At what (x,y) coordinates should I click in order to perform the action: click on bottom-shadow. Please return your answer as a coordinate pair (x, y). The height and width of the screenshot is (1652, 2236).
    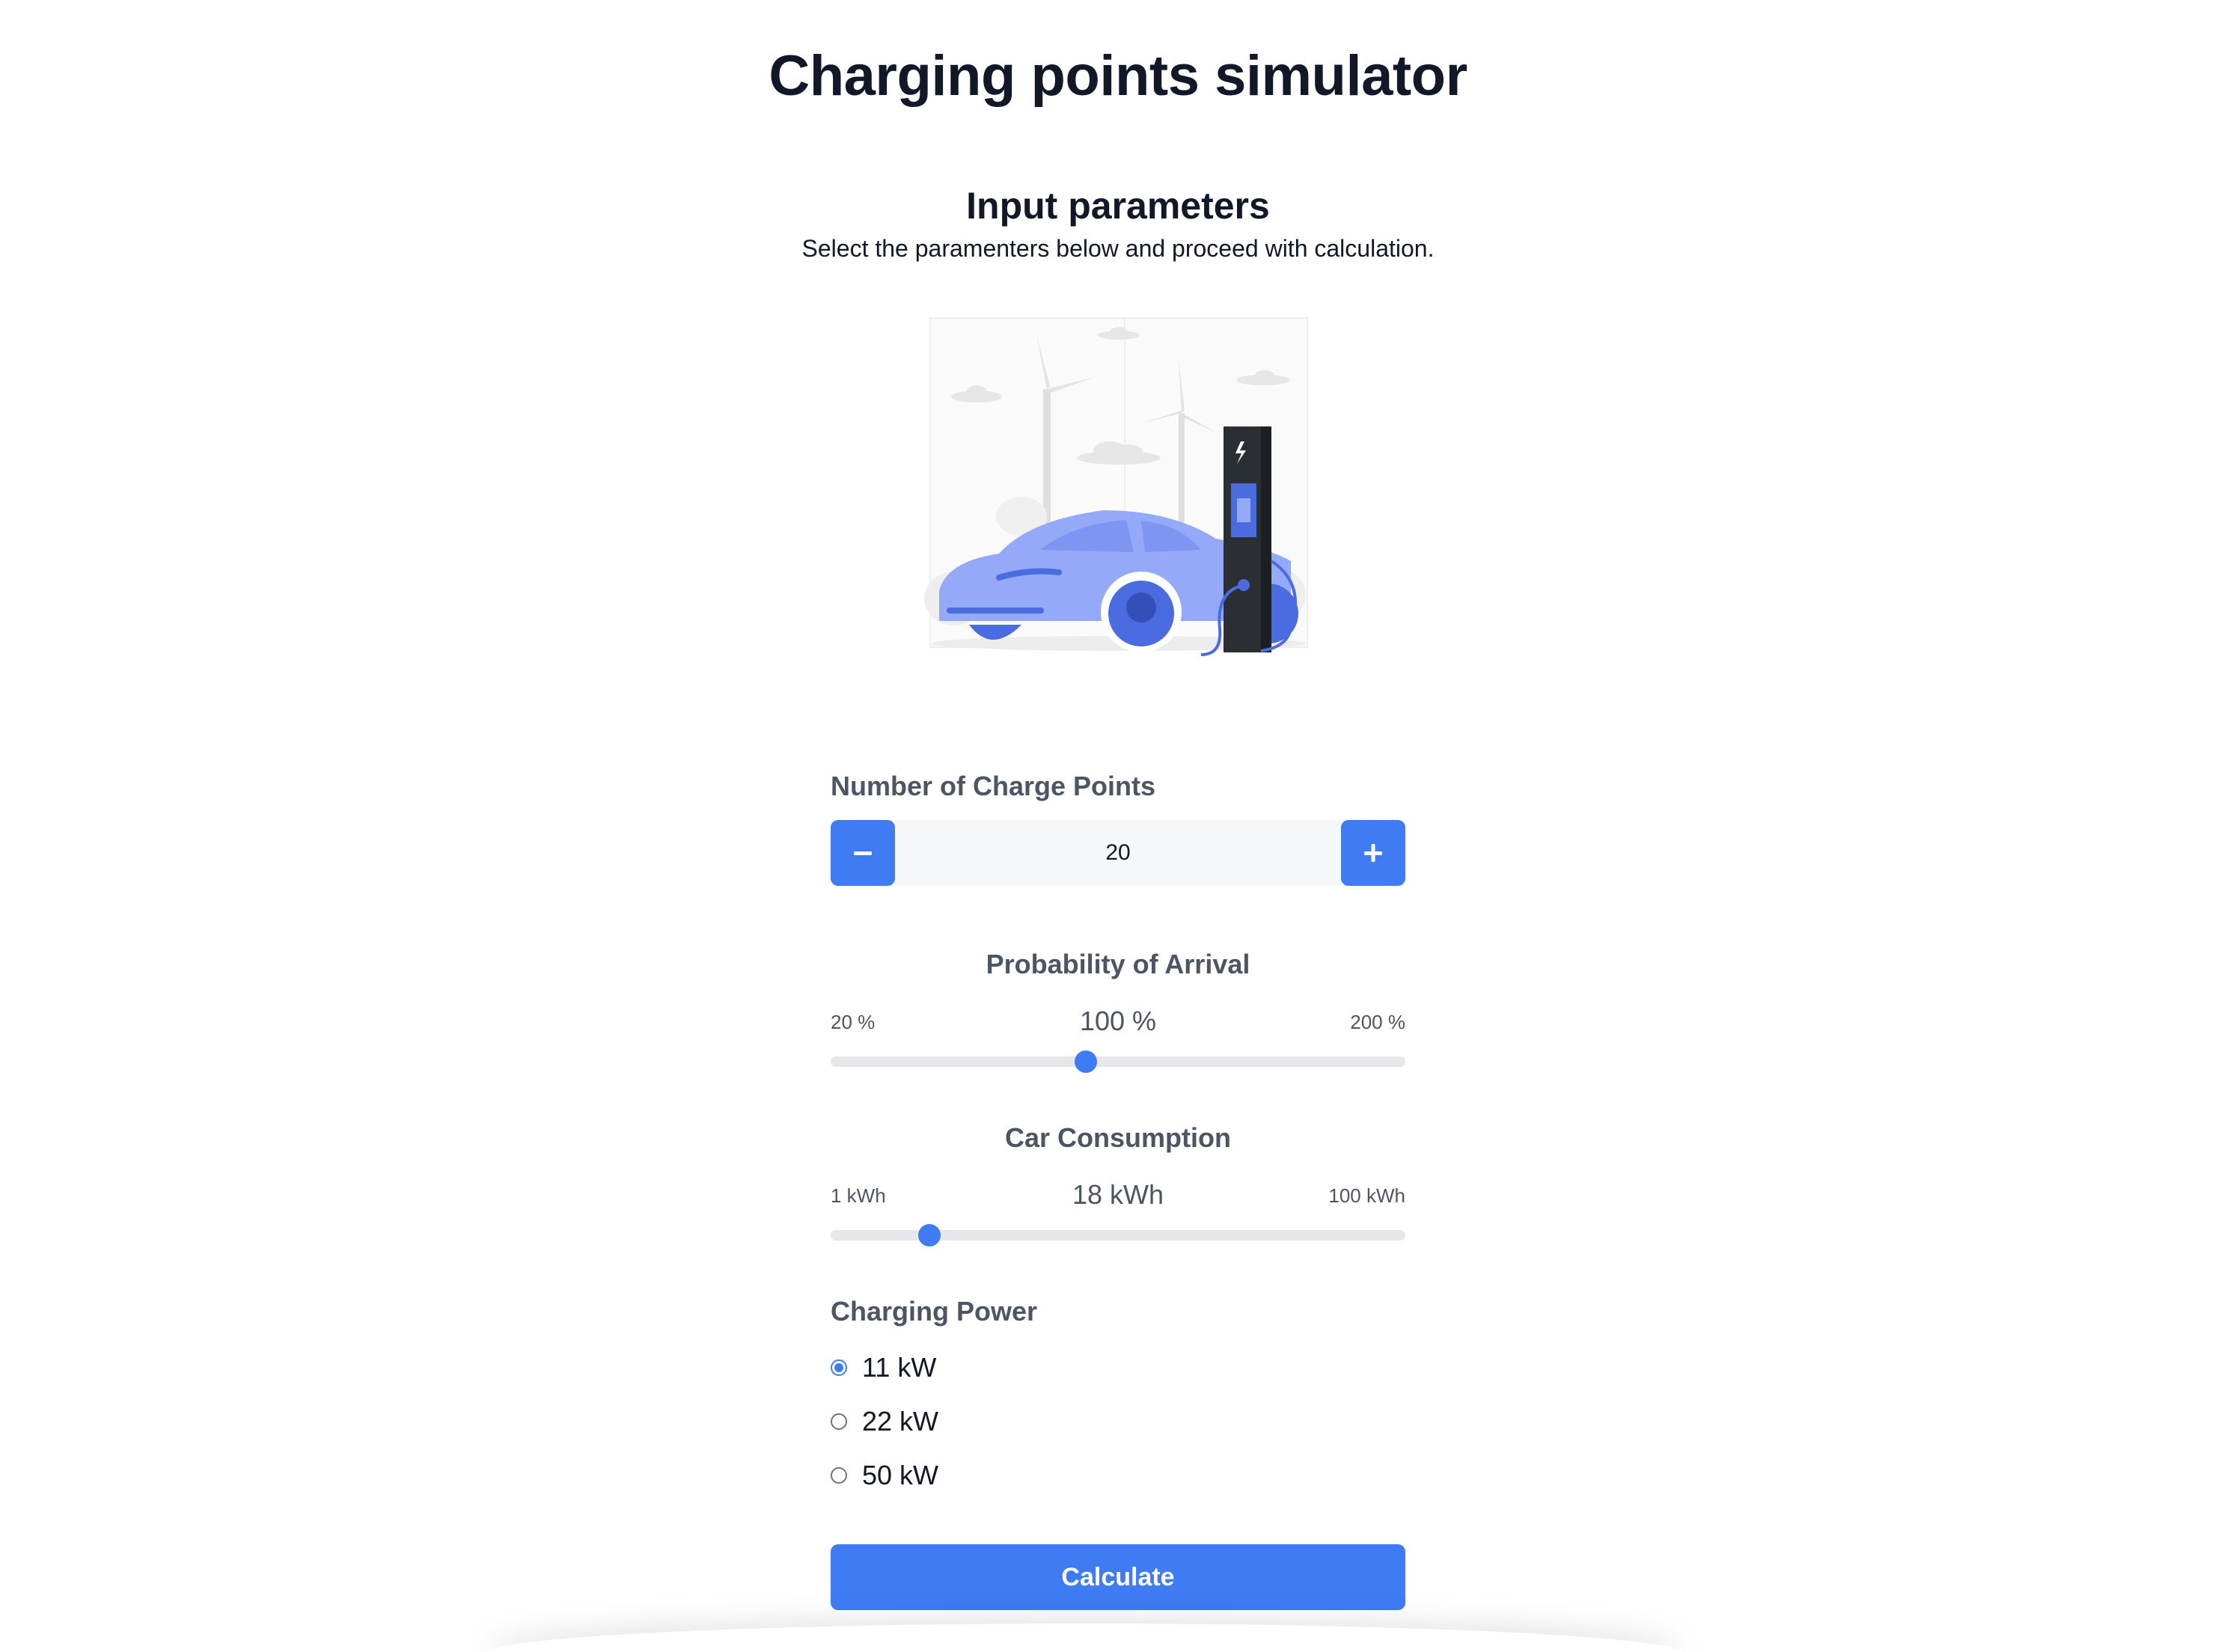
    Looking at the image, I should click on (1085, 1638).